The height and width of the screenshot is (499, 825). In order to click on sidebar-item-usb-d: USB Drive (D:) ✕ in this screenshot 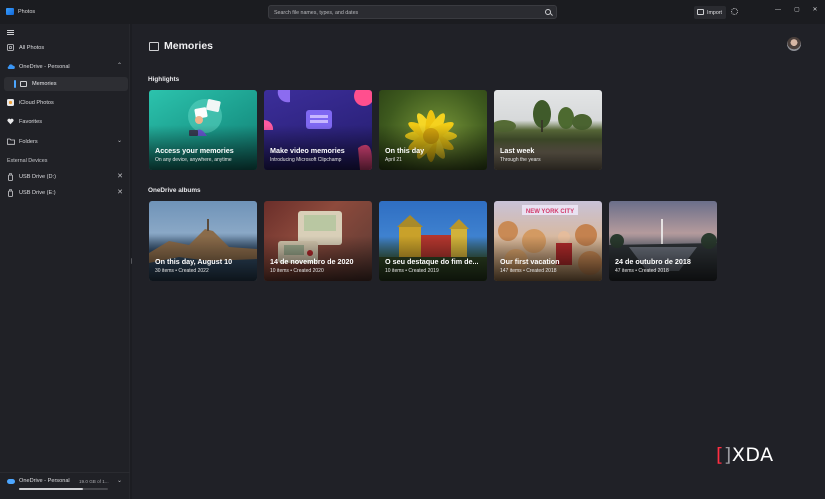, I will do `click(65, 177)`.